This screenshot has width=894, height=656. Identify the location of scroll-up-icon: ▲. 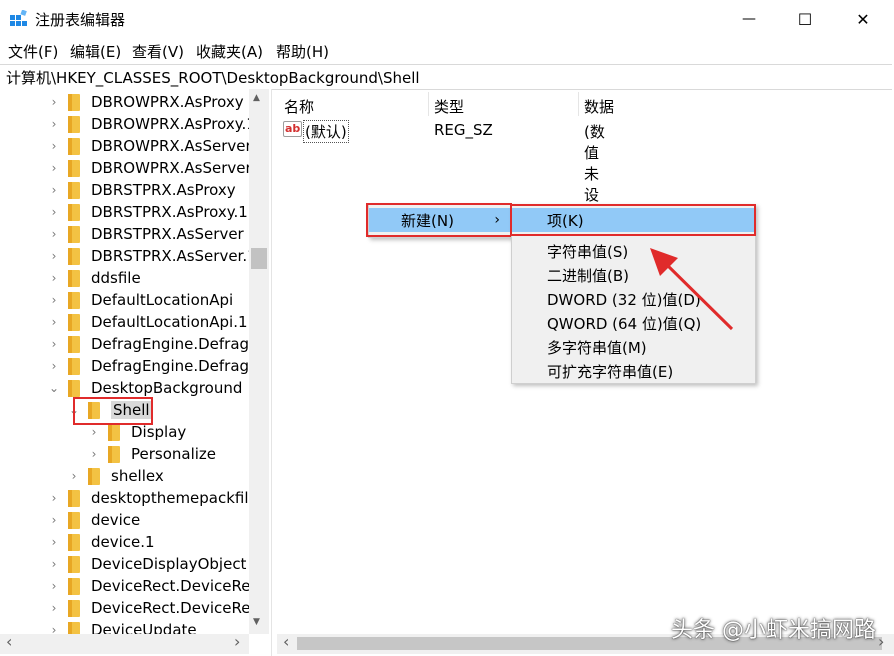
(256, 98).